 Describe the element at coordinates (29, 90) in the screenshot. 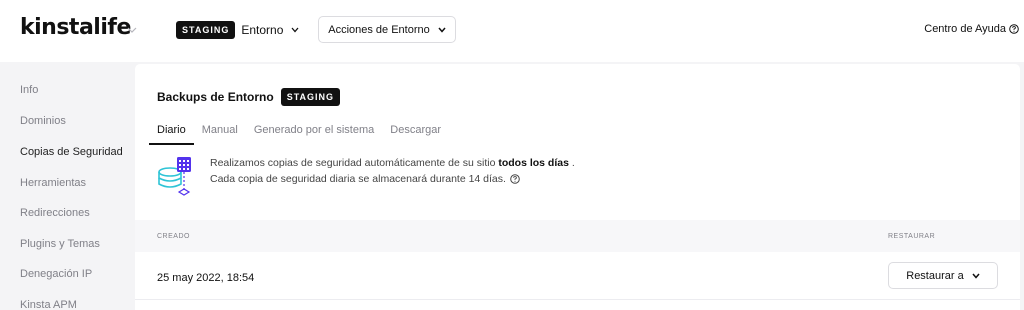

I see `sidebar-item-info: Info` at that location.